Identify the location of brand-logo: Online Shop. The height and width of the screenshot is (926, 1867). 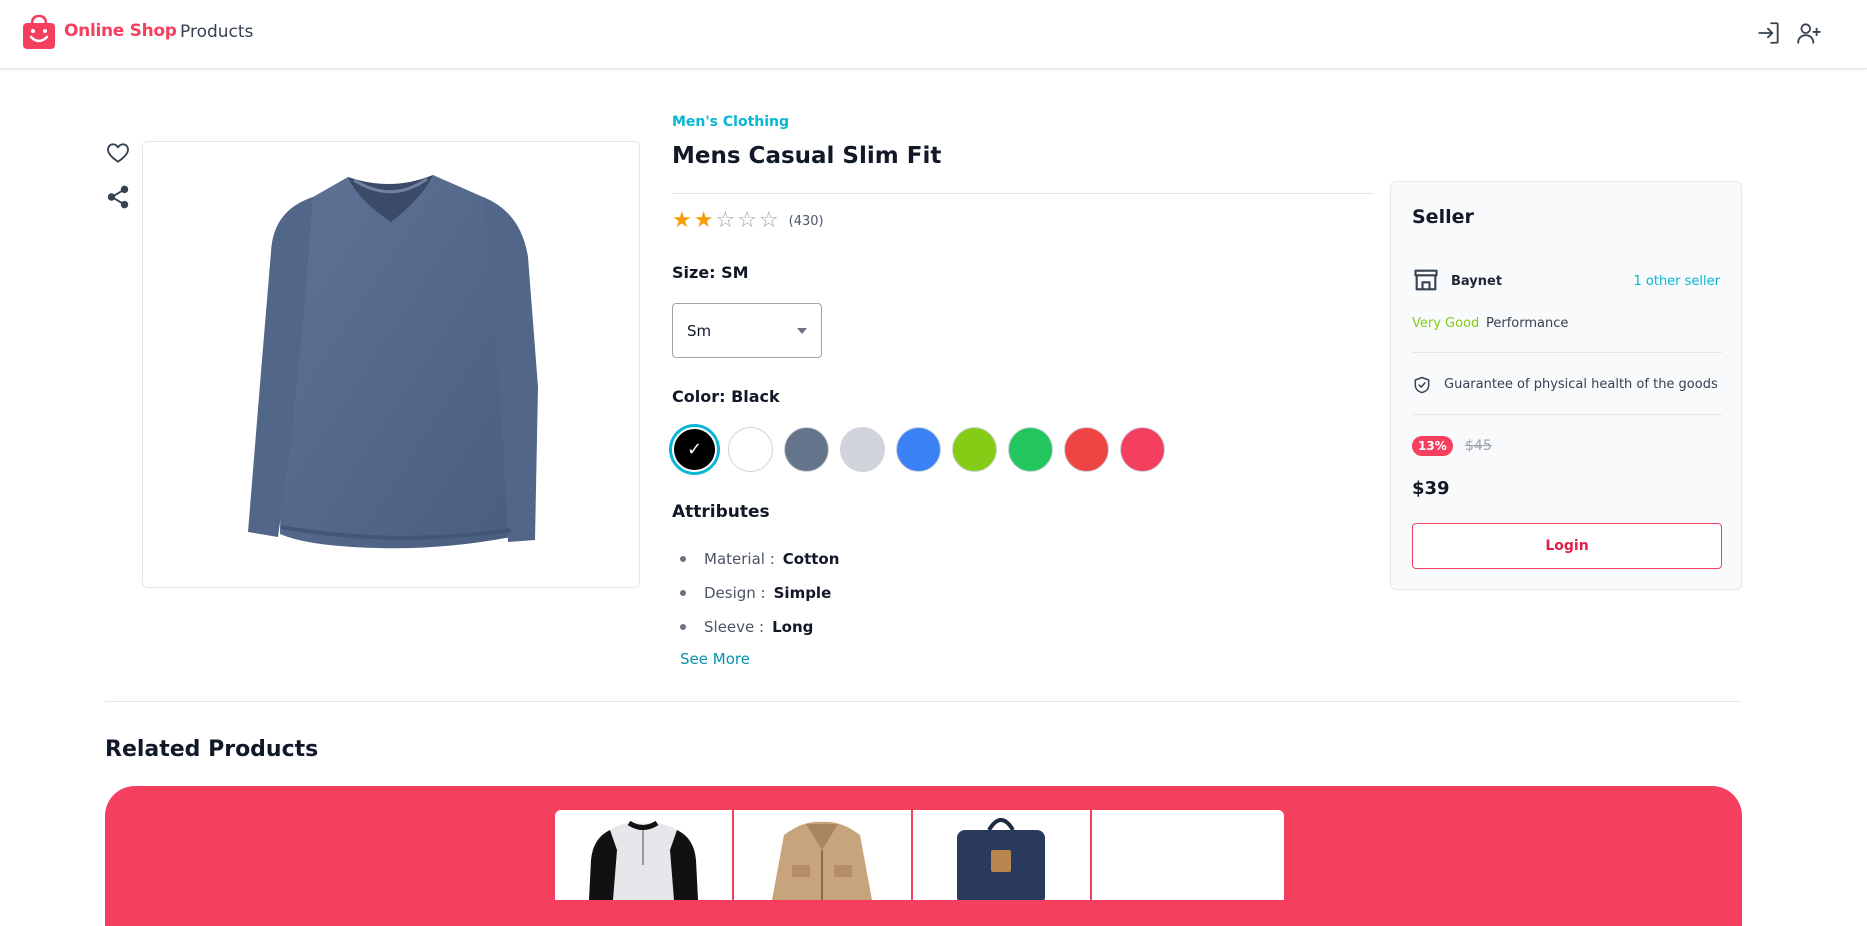
(98, 31).